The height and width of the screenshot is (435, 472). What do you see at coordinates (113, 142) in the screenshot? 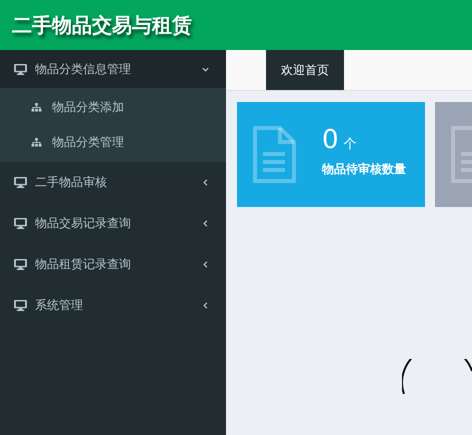
I see `submenu-item: 物品分类管理` at bounding box center [113, 142].